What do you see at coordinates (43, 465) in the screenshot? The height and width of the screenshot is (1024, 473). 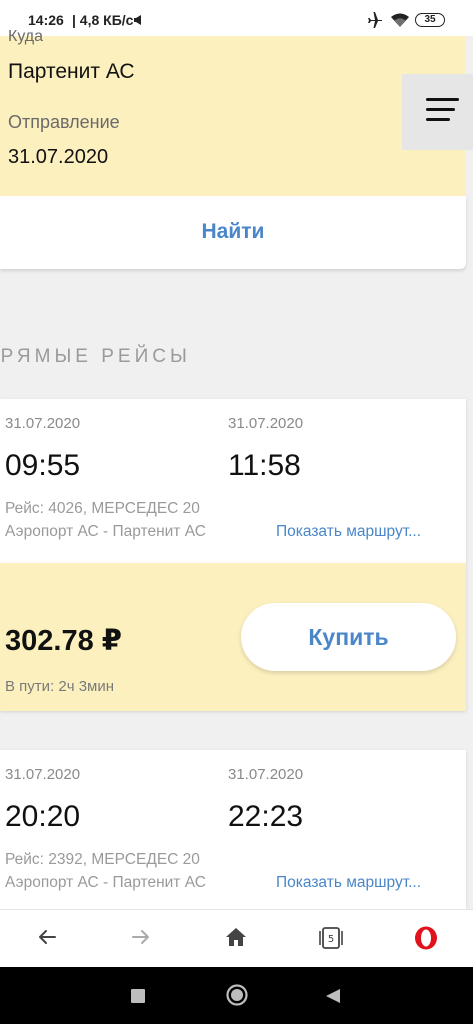 I see `departure-time: 09:55` at bounding box center [43, 465].